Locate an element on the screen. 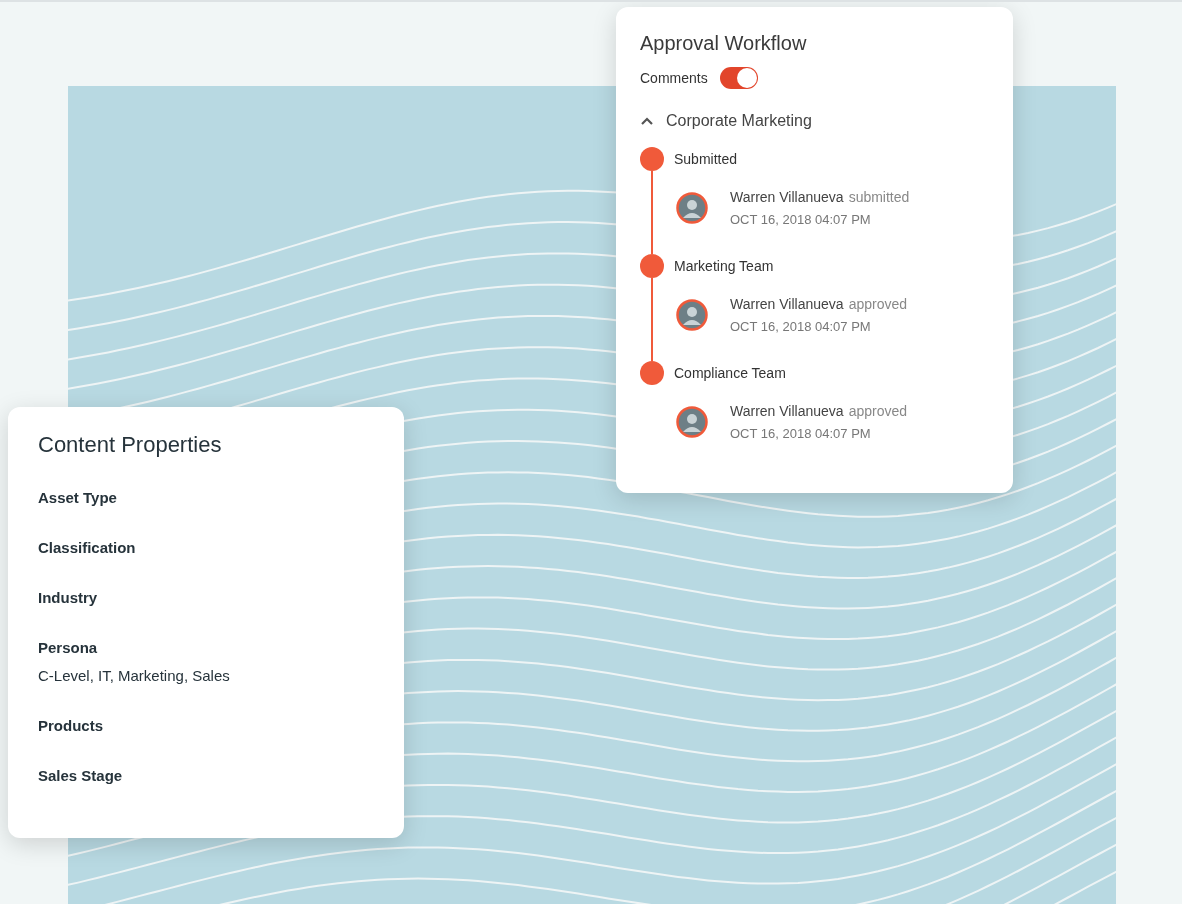  property-label: Products is located at coordinates (71, 726).